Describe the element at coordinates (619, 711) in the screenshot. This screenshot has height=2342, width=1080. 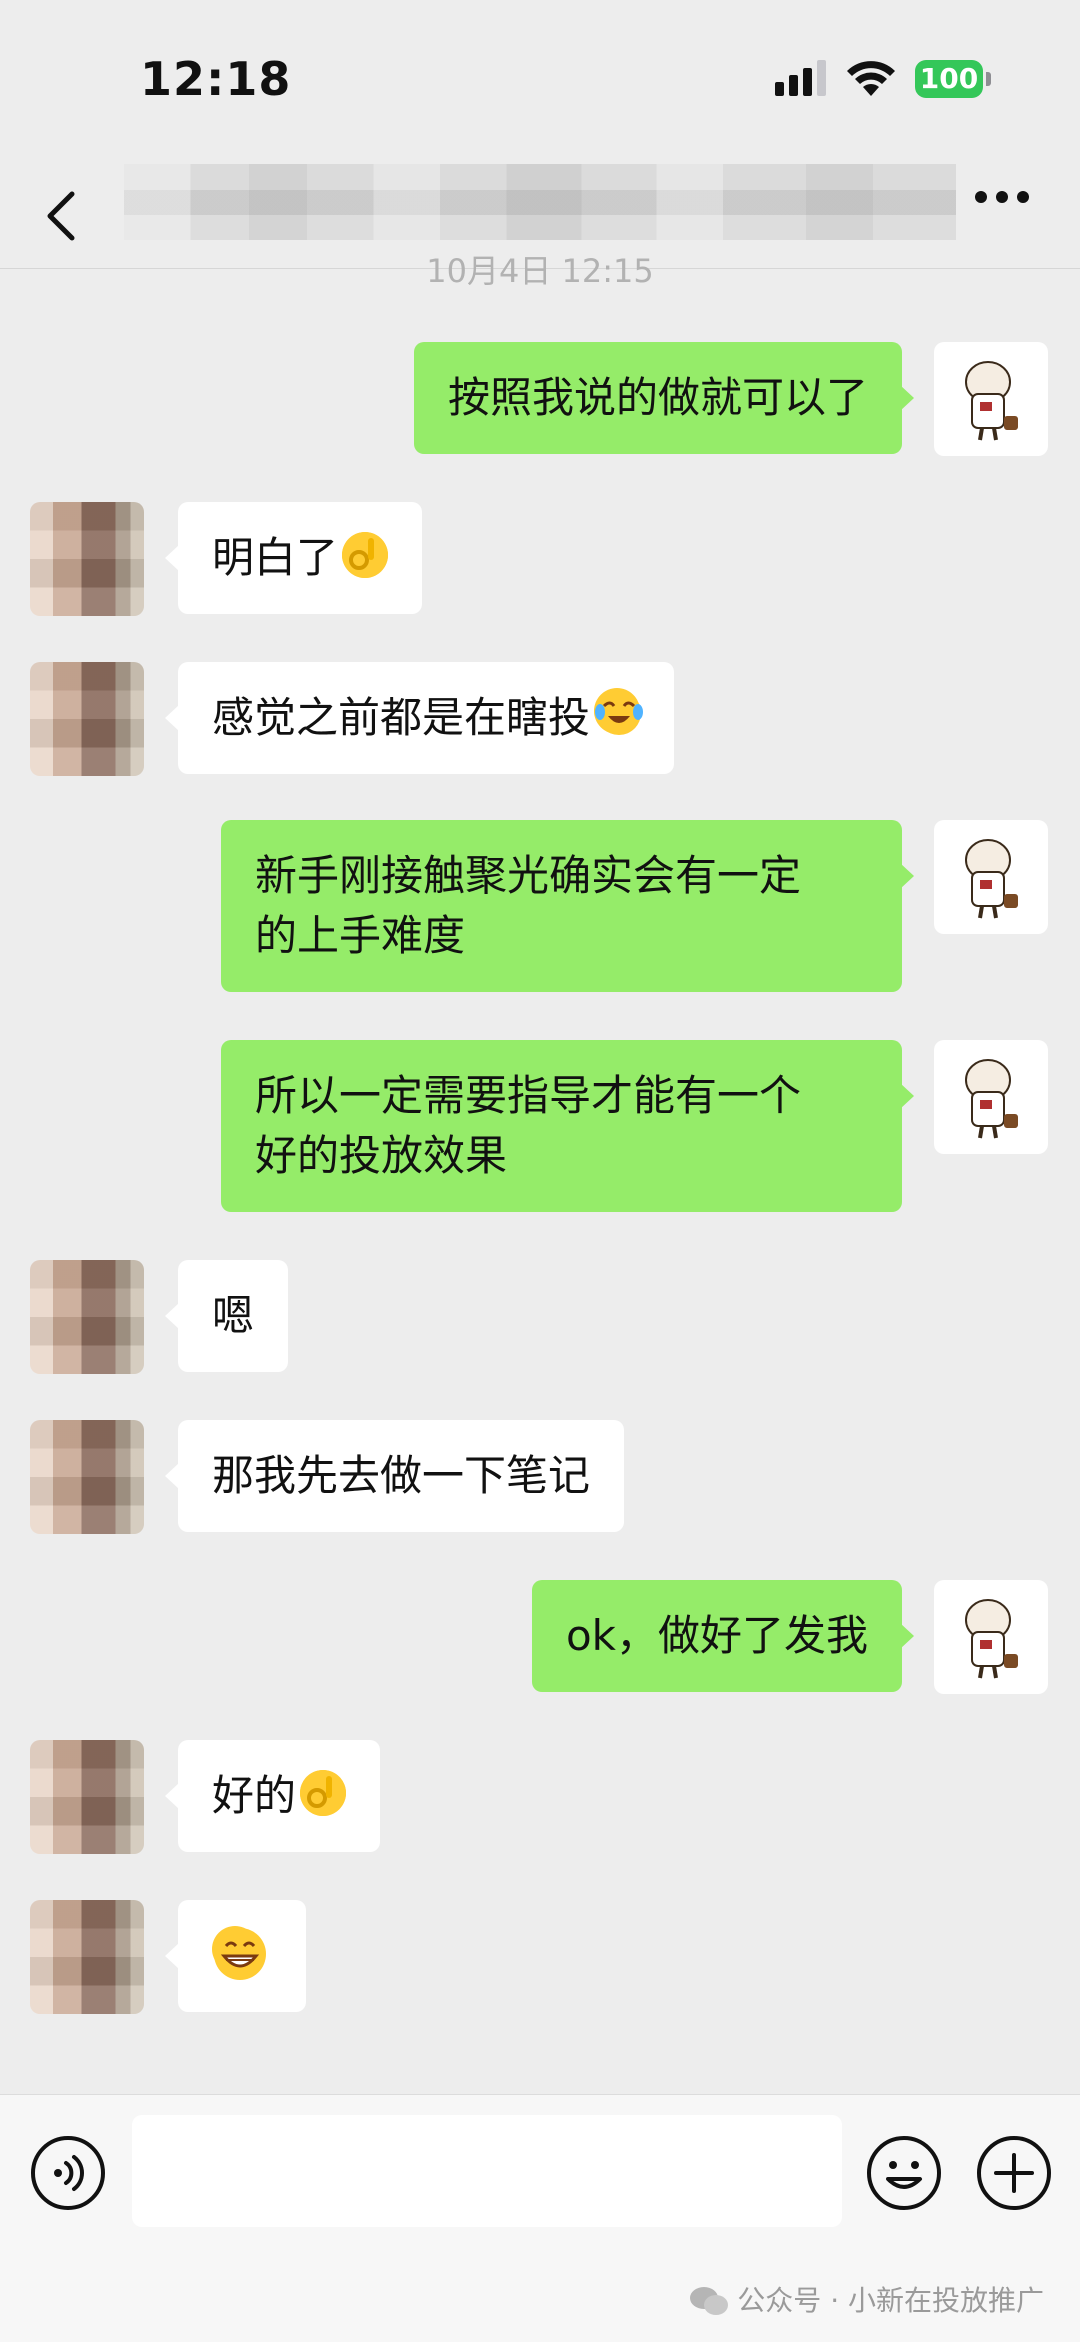
I see `laugh-cry-emoji-icon` at that location.